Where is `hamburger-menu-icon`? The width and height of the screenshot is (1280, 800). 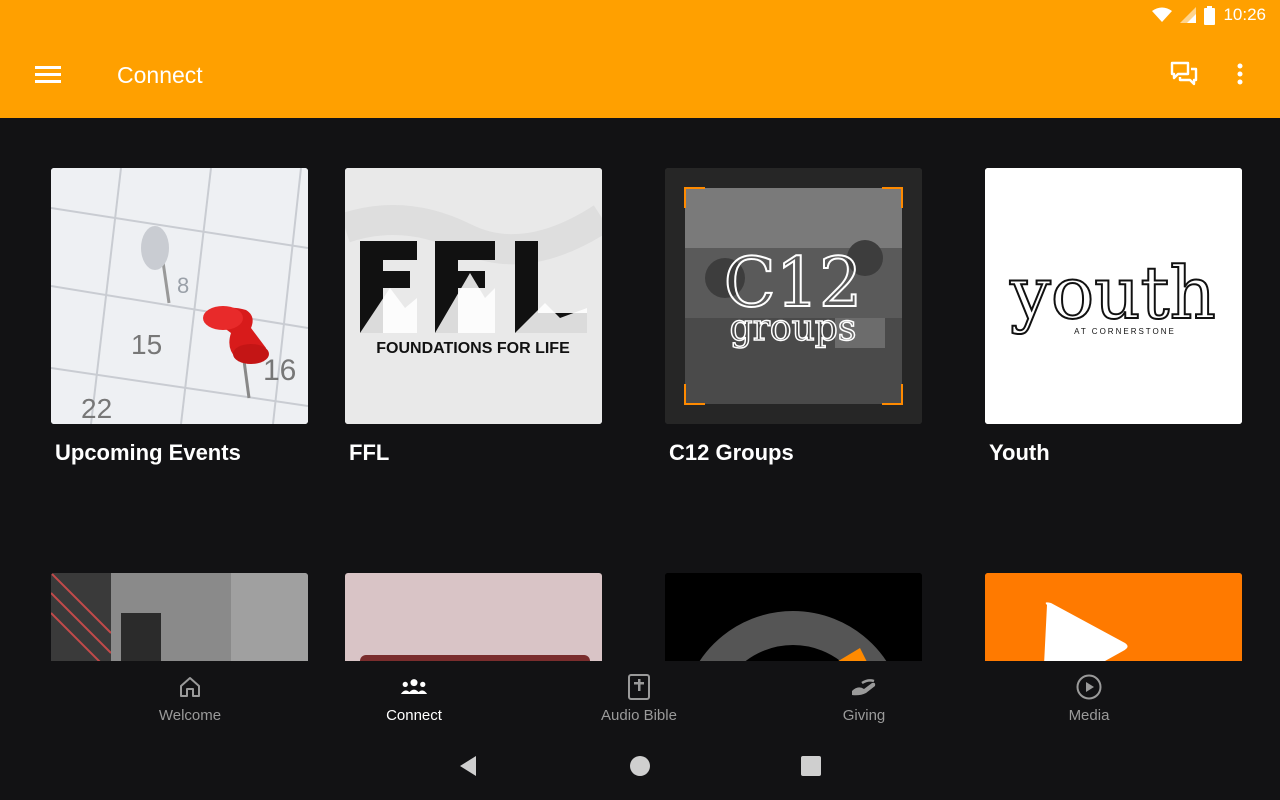 hamburger-menu-icon is located at coordinates (48, 76).